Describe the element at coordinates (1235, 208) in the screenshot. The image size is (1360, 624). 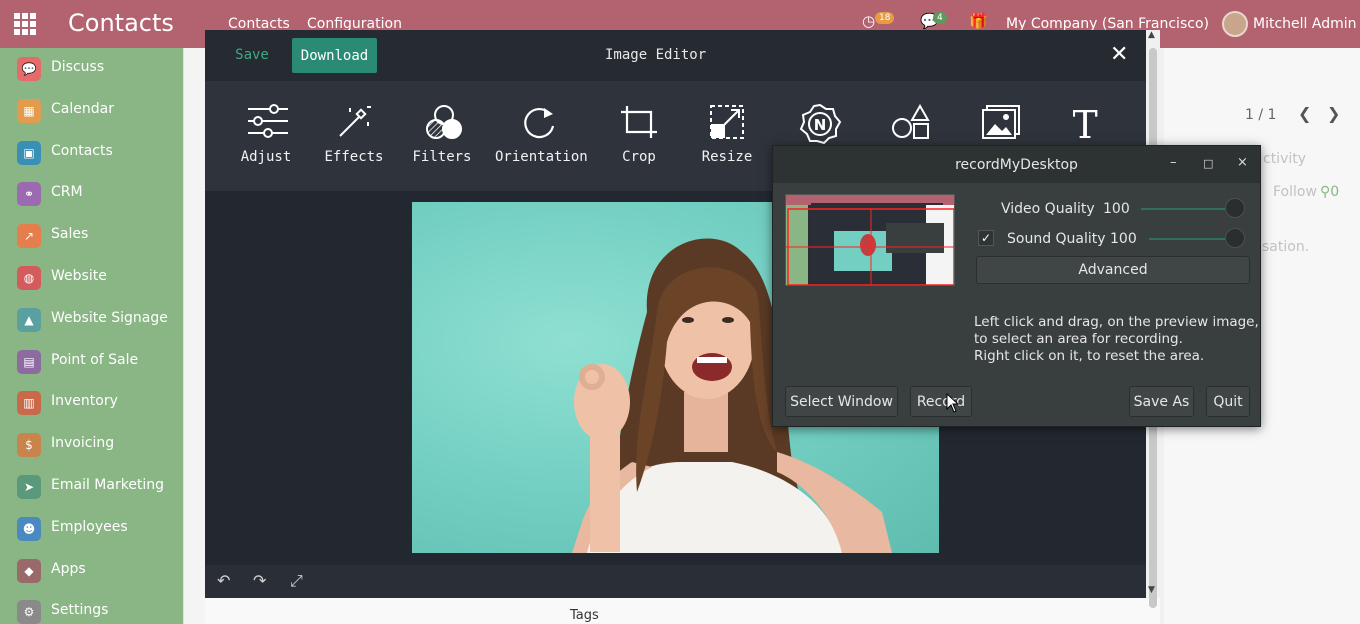
I see `video-quality-knob` at that location.